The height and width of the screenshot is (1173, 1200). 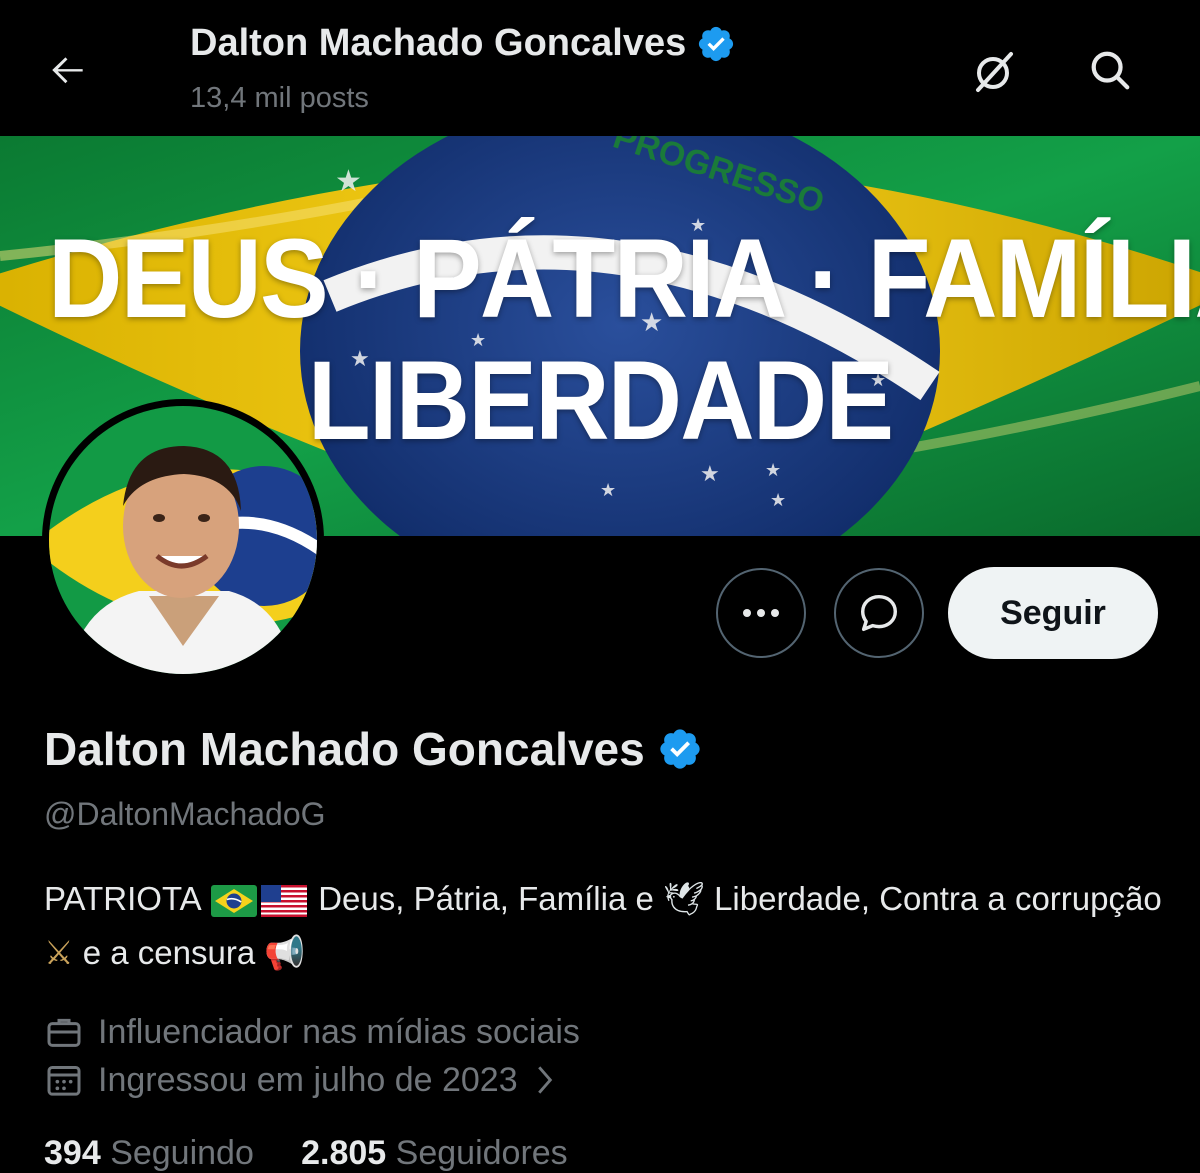 I want to click on followers-link: 2.805 Seguidores, so click(x=434, y=1153).